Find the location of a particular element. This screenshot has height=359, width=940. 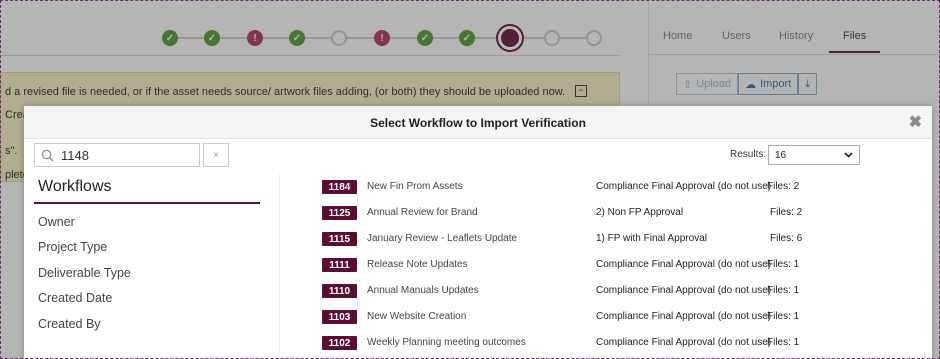

workflow-approval: 2) Non FP Approval is located at coordinates (640, 212).